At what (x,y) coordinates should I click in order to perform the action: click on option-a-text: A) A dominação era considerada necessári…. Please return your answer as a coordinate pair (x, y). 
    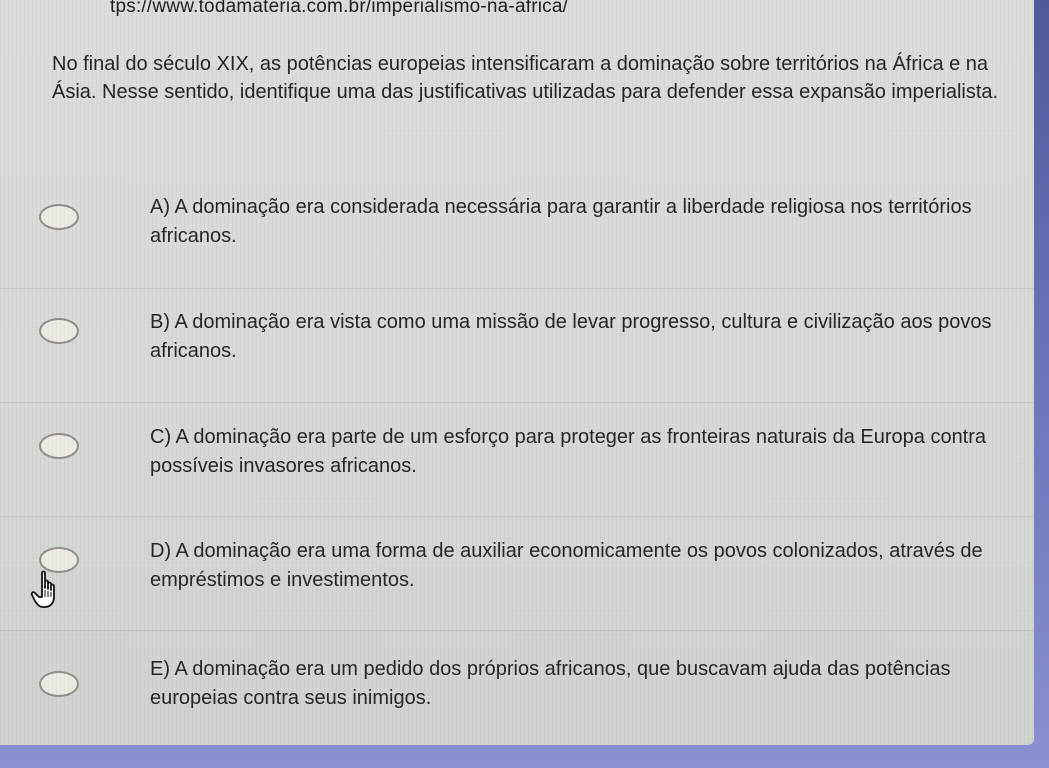
    Looking at the image, I should click on (585, 222).